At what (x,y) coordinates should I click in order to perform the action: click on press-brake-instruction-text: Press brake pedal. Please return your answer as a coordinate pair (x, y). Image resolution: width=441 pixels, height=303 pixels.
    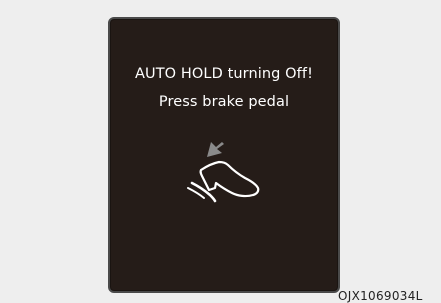
    Looking at the image, I should click on (224, 102).